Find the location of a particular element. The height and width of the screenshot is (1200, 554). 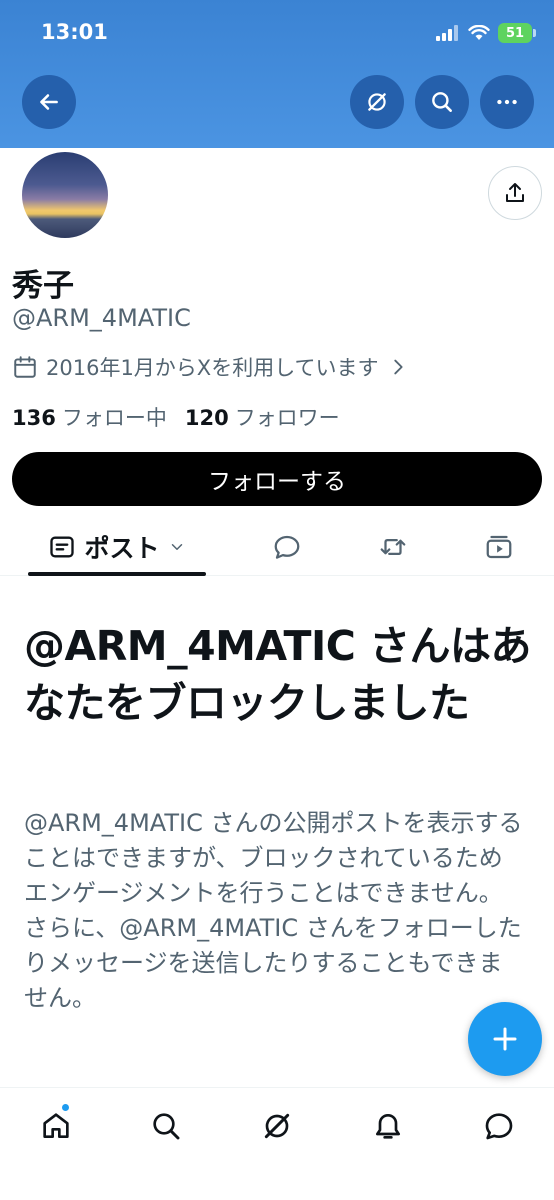

joined-text: 2016年1月からXを利用しています is located at coordinates (212, 368).